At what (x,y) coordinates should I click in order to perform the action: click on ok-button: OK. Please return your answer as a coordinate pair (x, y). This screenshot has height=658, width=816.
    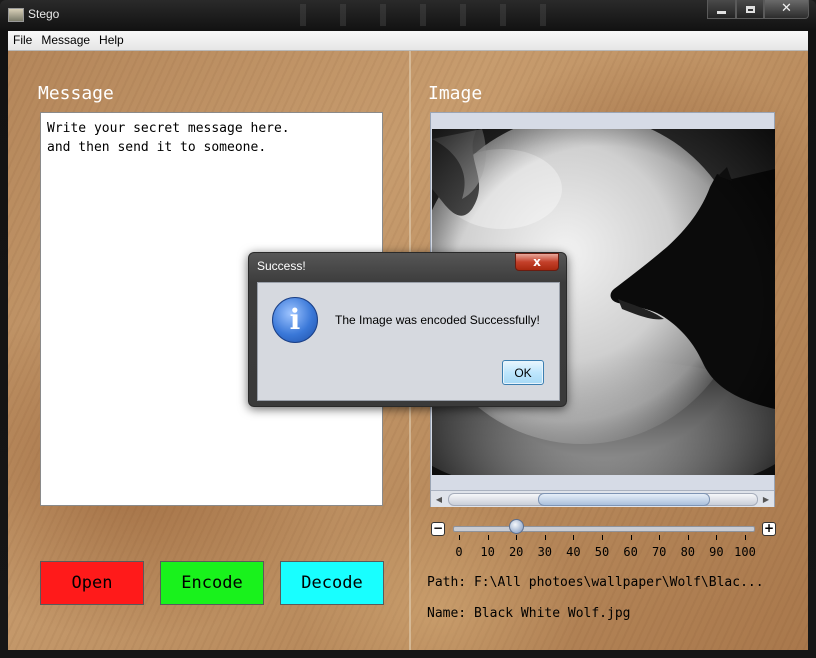
    Looking at the image, I should click on (523, 372).